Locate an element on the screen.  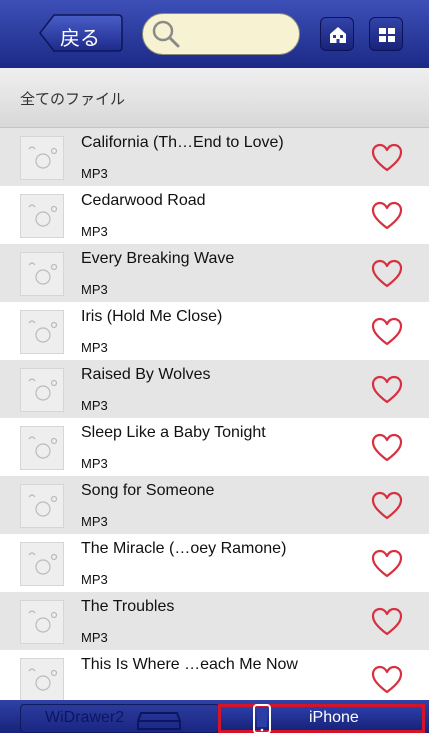
bottom-tab-bar: WiDrawer2 iPhone is located at coordinates (214, 717).